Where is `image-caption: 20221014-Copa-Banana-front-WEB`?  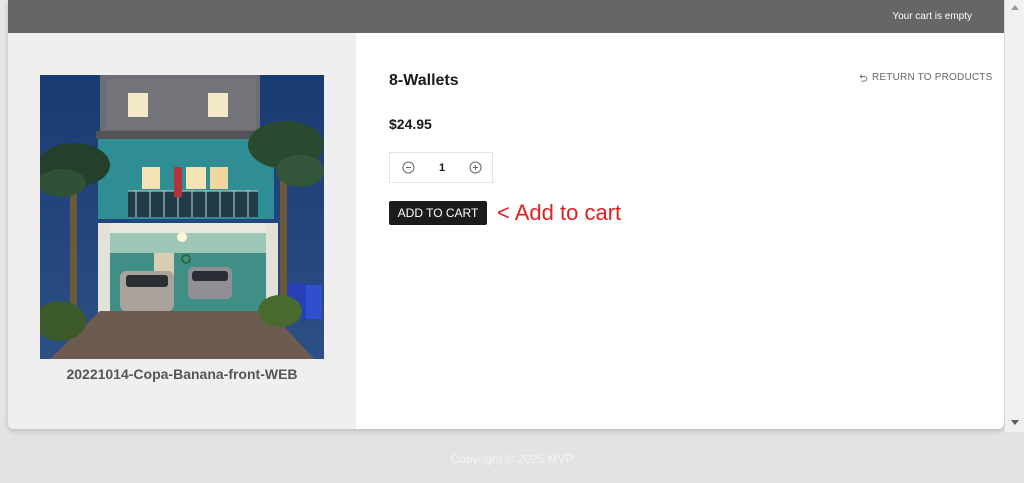
image-caption: 20221014-Copa-Banana-front-WEB is located at coordinates (182, 374).